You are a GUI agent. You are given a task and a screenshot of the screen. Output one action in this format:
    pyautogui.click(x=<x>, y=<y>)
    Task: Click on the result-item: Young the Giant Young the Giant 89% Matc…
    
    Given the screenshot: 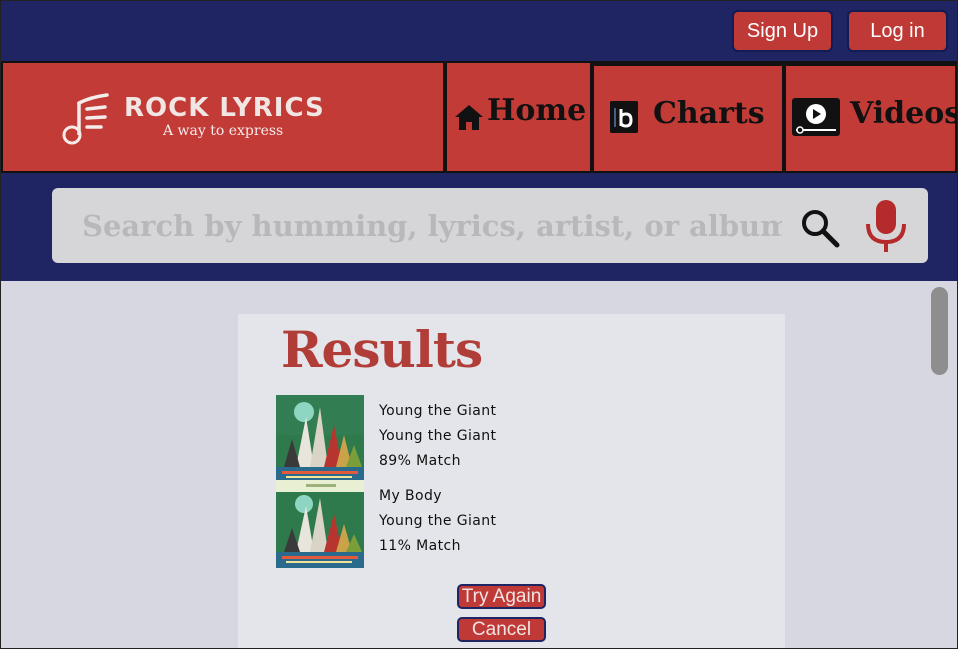 What is the action you would take?
    pyautogui.click(x=496, y=439)
    